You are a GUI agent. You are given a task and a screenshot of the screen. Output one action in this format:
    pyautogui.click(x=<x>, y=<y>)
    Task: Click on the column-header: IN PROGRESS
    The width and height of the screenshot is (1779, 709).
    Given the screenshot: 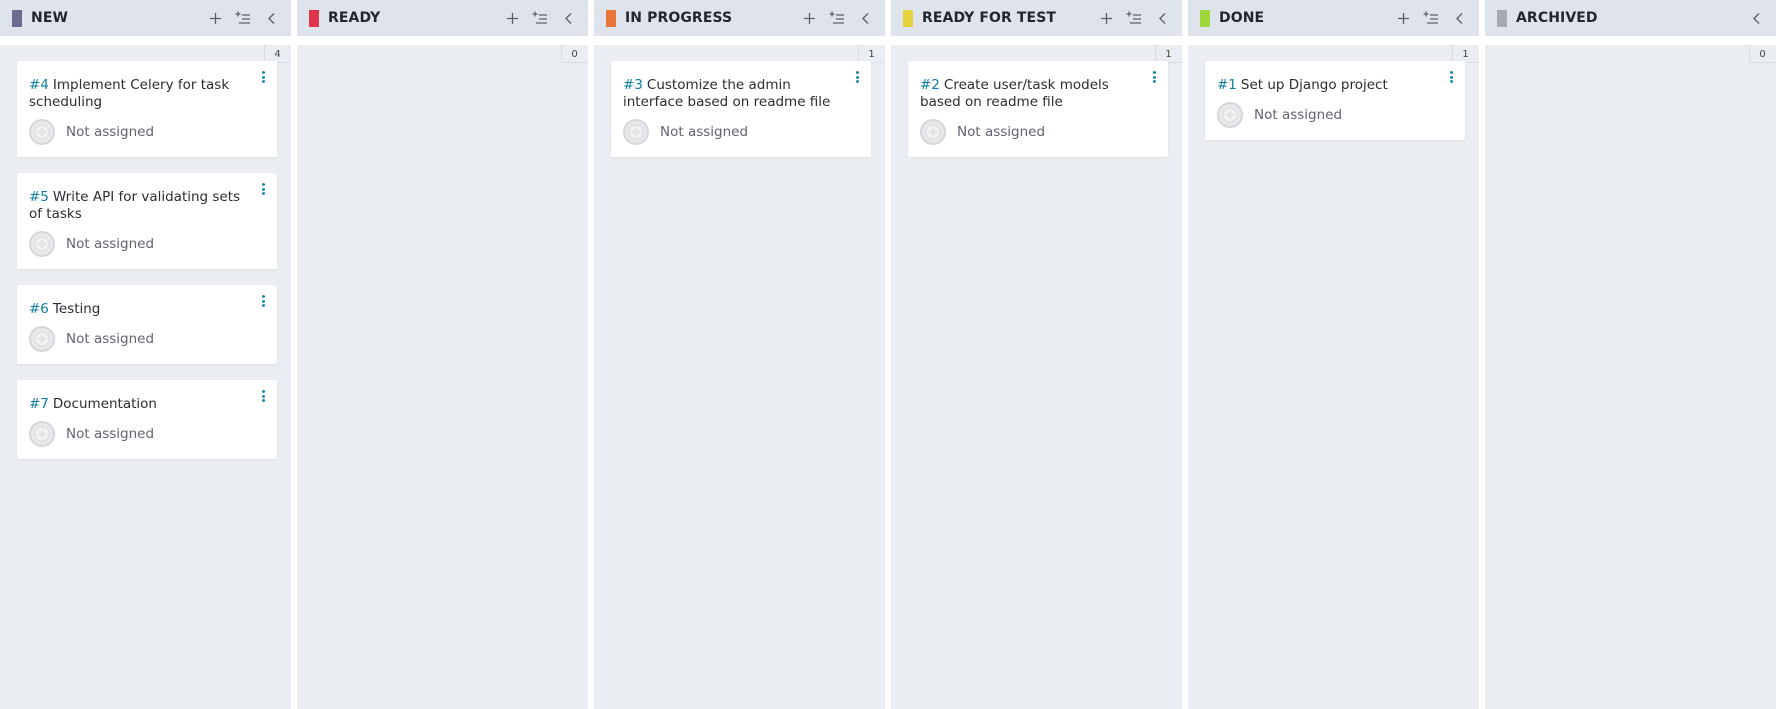 What is the action you would take?
    pyautogui.click(x=739, y=18)
    